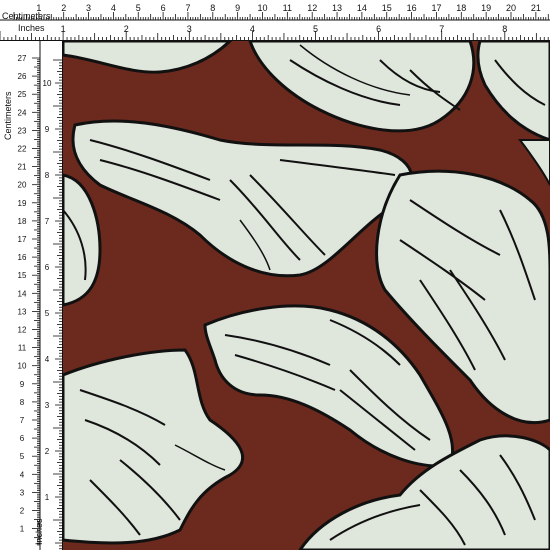  What do you see at coordinates (22, 456) in the screenshot?
I see `left-cm-tick-label: 5` at bounding box center [22, 456].